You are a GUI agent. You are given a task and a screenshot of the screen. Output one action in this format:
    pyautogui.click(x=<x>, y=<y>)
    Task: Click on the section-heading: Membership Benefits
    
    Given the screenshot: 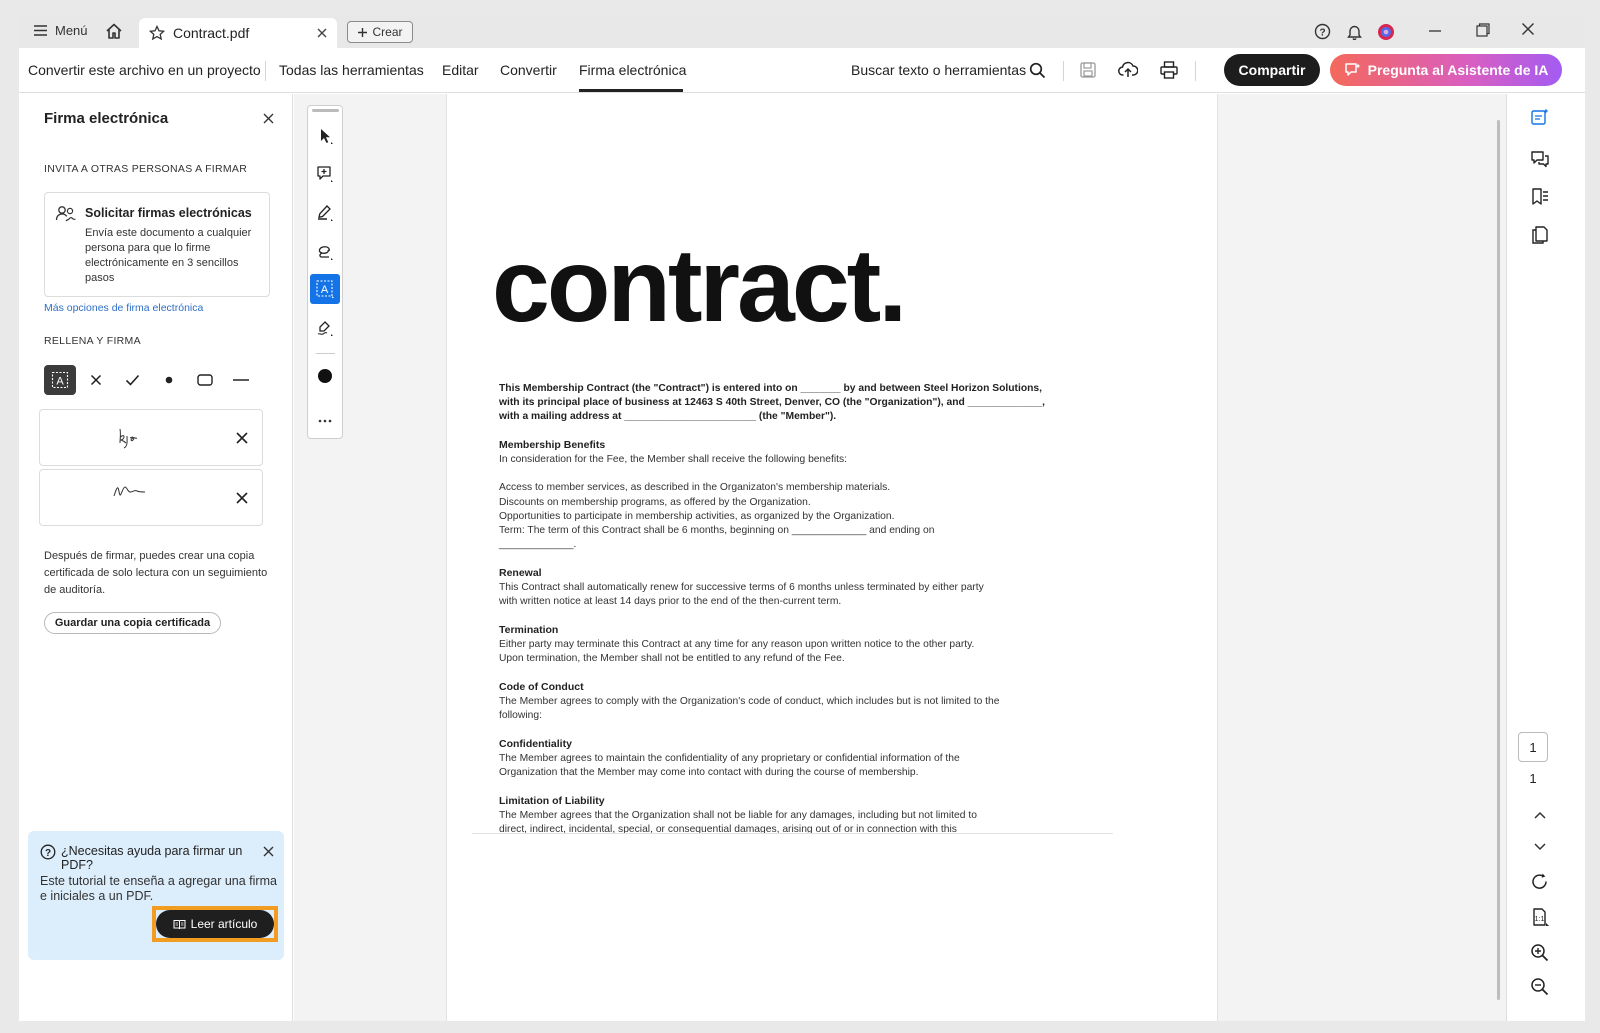 What is the action you would take?
    pyautogui.click(x=552, y=445)
    